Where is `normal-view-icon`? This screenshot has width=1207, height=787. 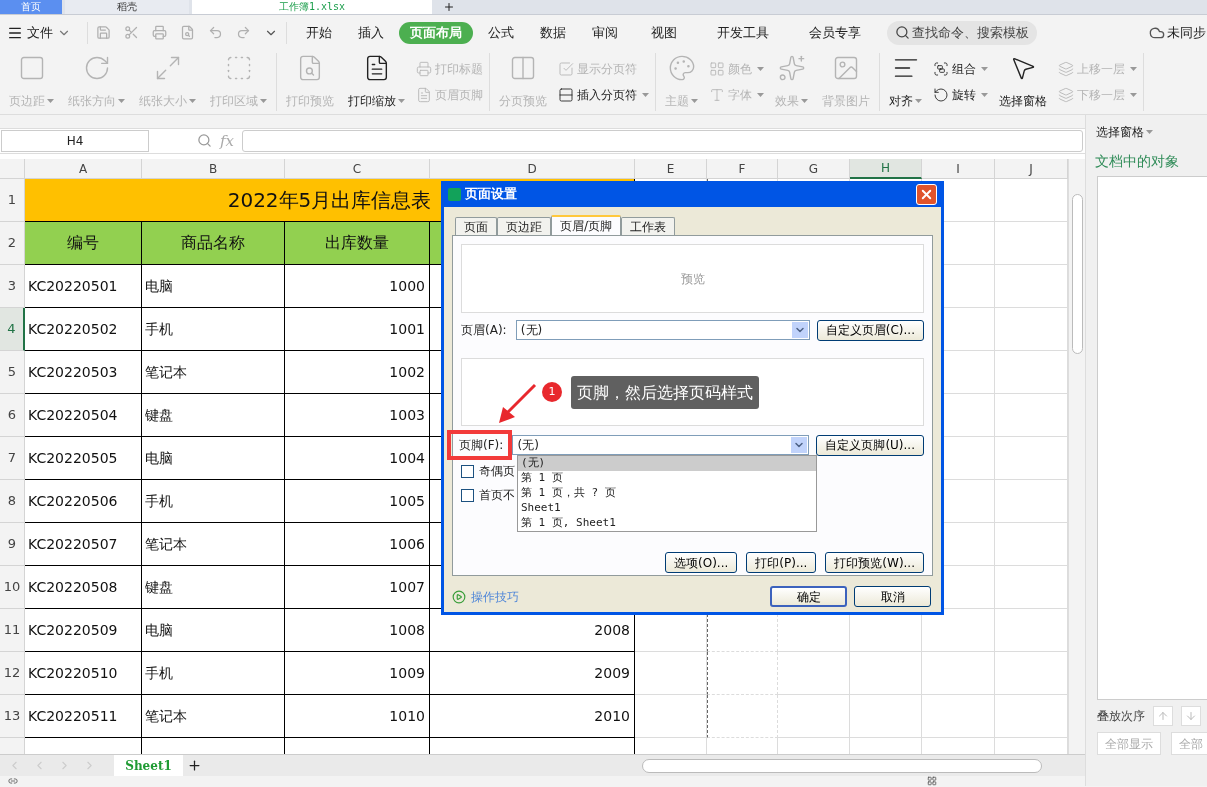 normal-view-icon is located at coordinates (932, 781).